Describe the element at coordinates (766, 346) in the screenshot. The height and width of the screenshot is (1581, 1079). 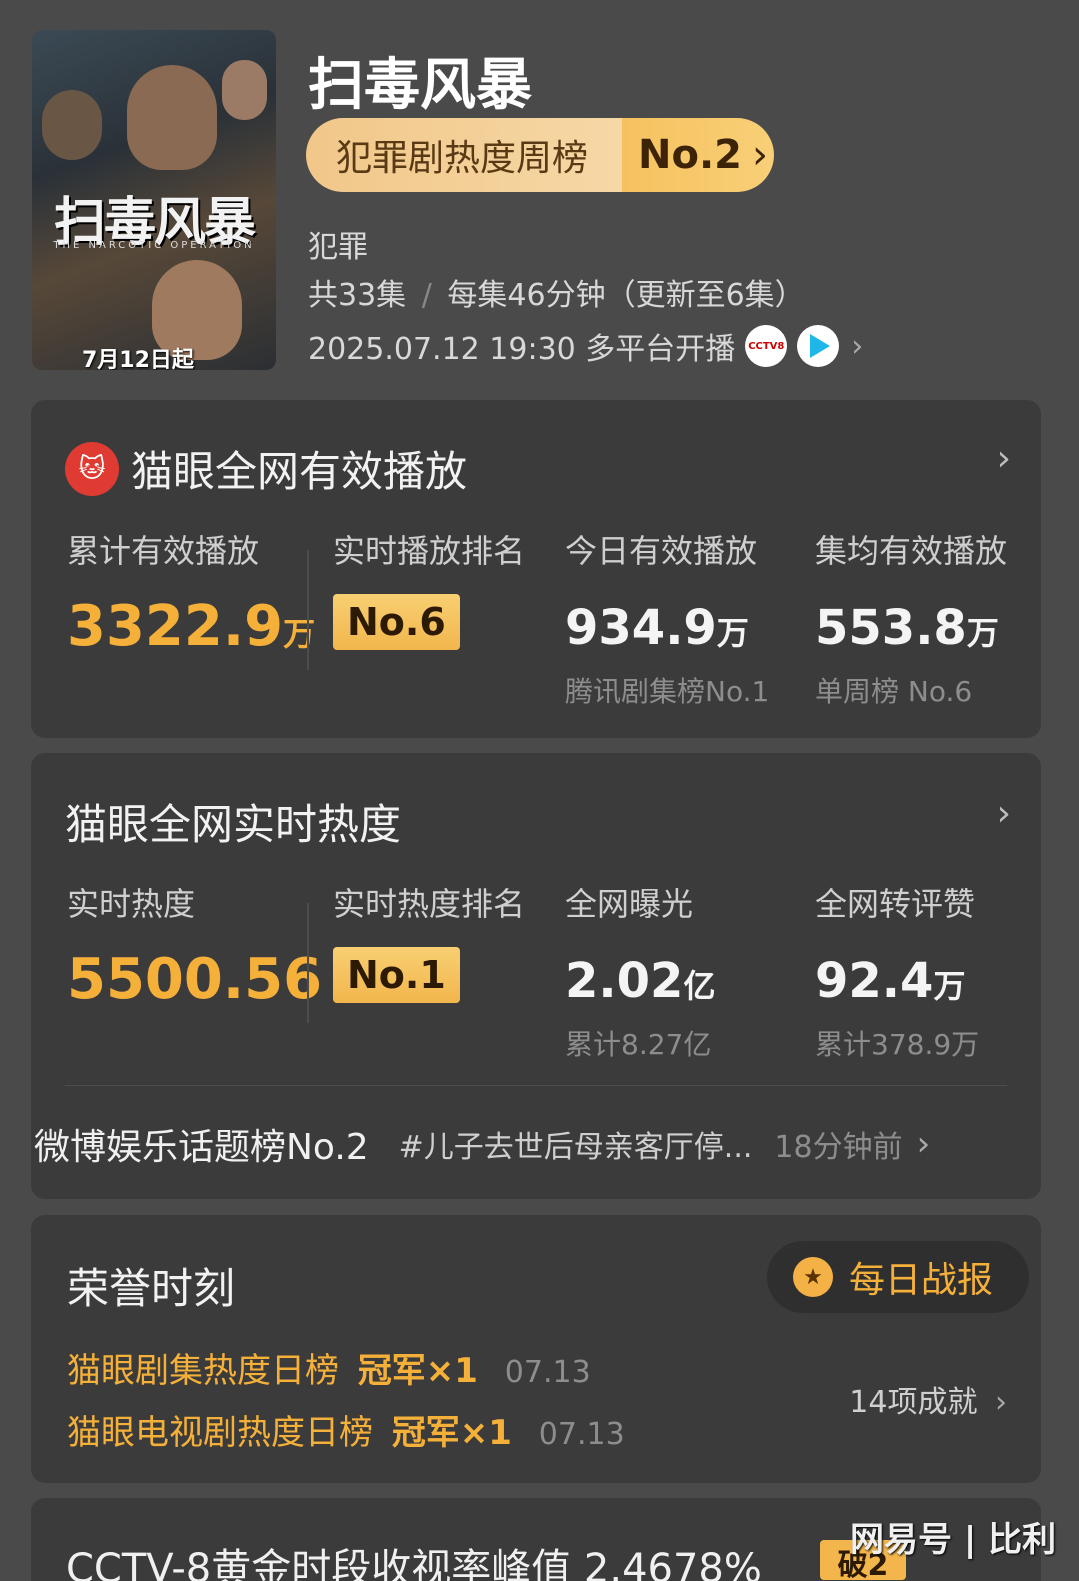
I see `cctv8-logo-icon: CCTV8` at that location.